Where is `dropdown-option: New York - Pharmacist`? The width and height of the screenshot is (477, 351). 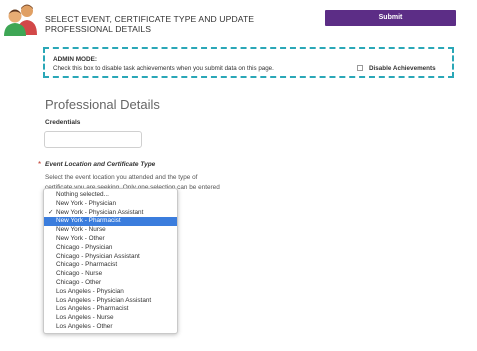 dropdown-option: New York - Pharmacist is located at coordinates (110, 222).